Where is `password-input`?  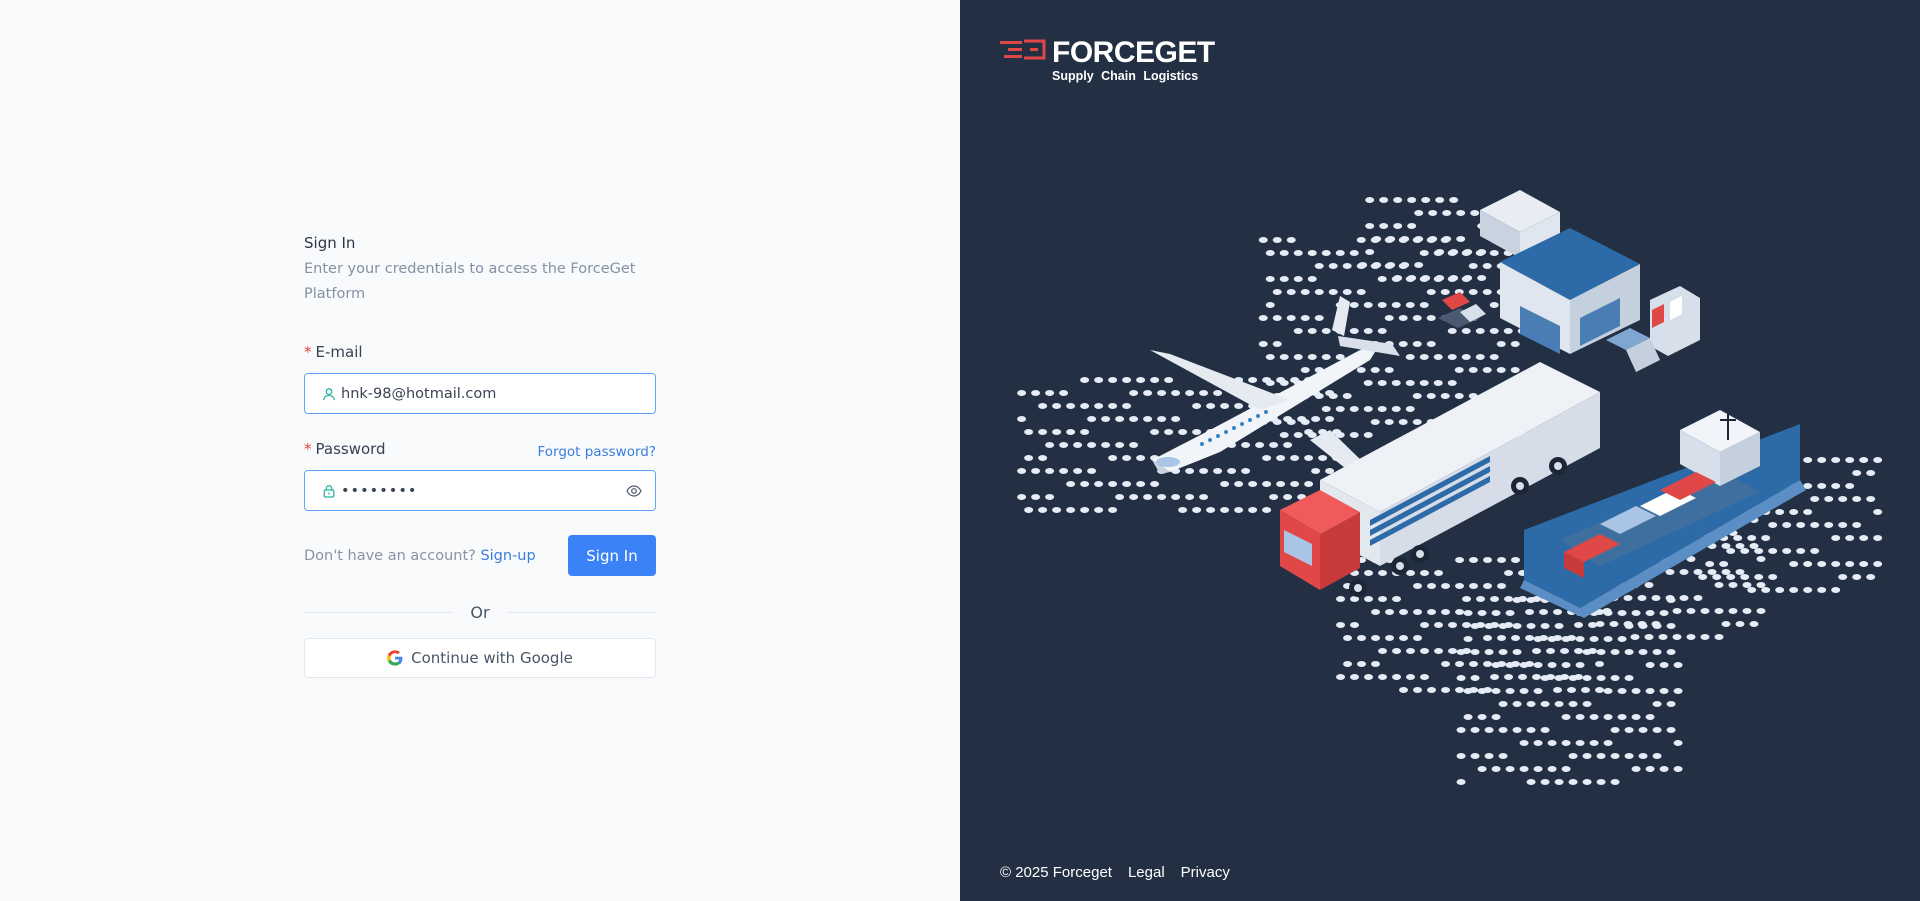
password-input is located at coordinates (483, 490).